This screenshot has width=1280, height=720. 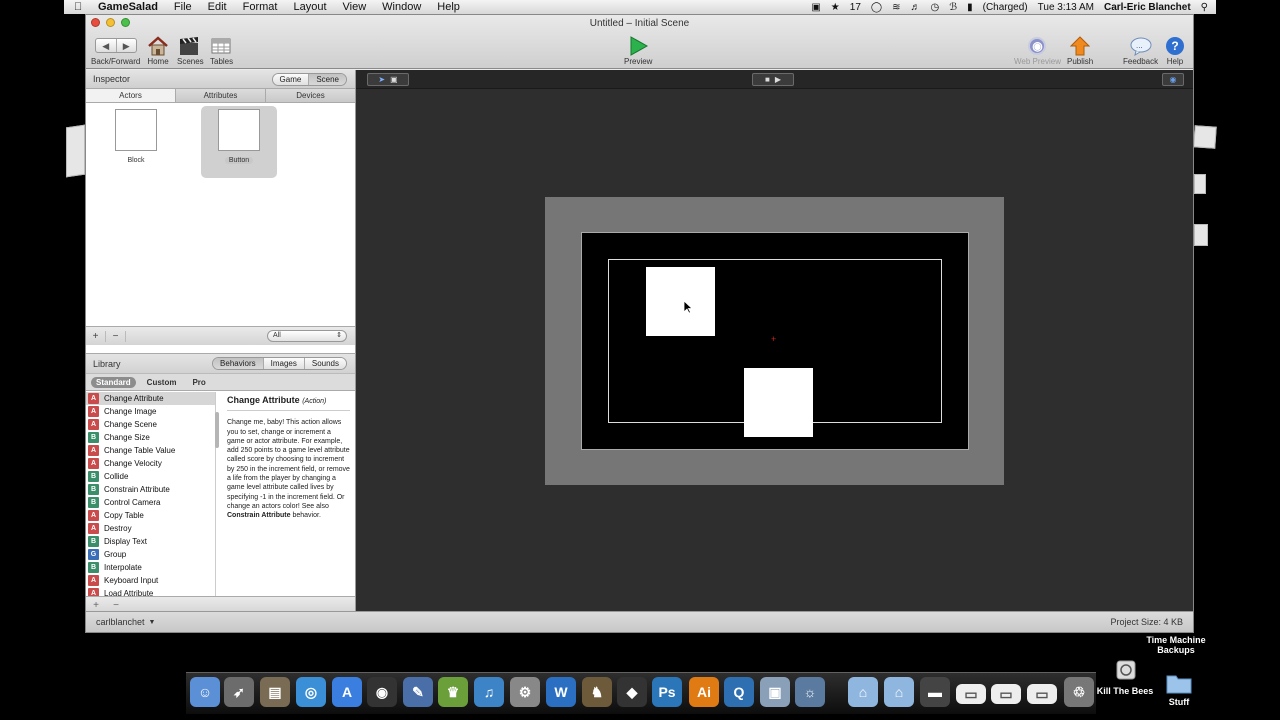 What do you see at coordinates (131, 95) in the screenshot?
I see `tab-actors: Actors` at bounding box center [131, 95].